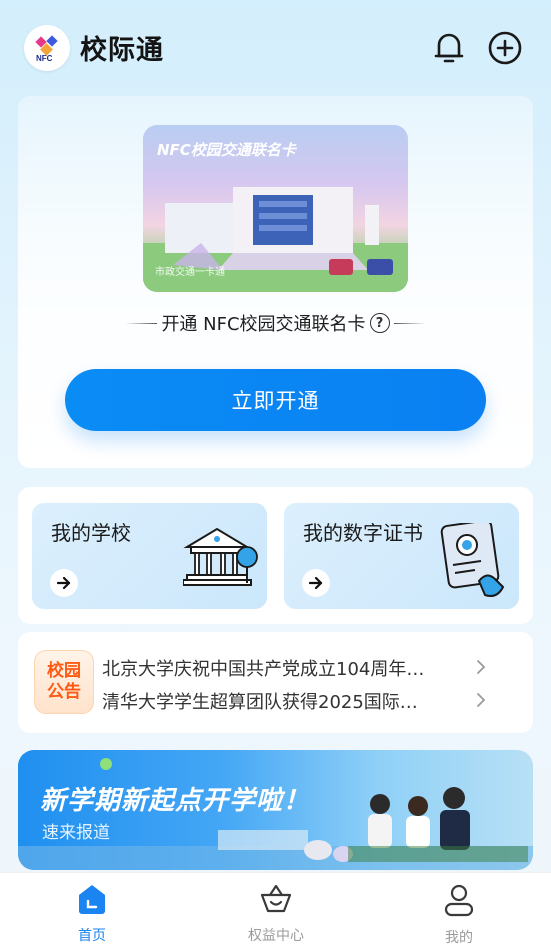 The image size is (551, 950). Describe the element at coordinates (263, 324) in the screenshot. I see `nfc-description-text: 开通 NFC校园交通联名卡` at that location.